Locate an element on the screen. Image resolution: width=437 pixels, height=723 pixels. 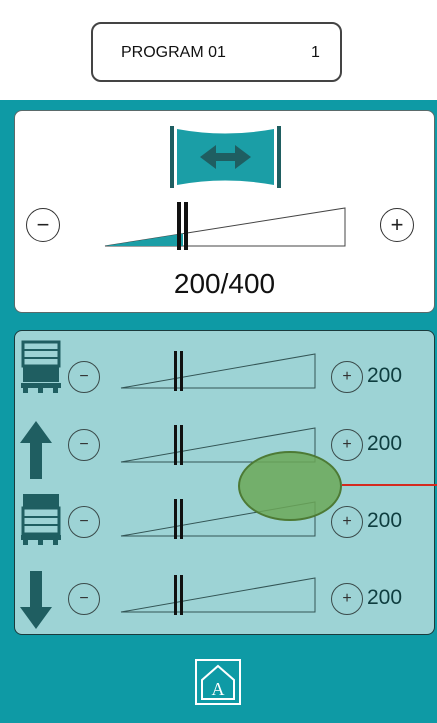
row-2-value: 200 is located at coordinates (385, 443).